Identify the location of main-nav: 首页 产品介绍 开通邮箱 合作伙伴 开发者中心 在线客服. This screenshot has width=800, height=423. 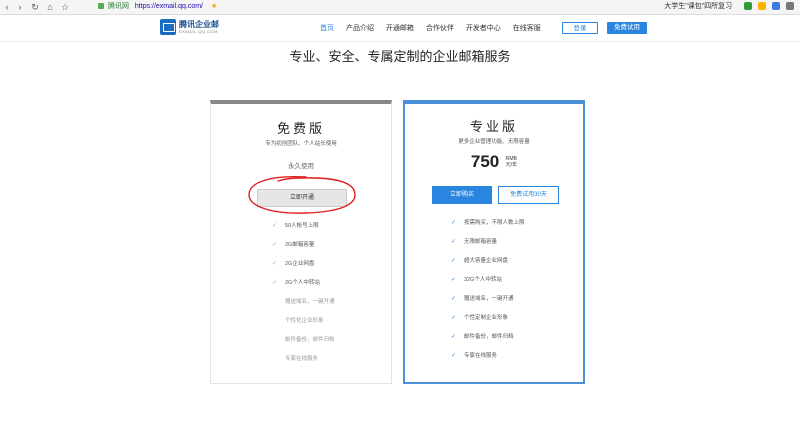
(435, 28).